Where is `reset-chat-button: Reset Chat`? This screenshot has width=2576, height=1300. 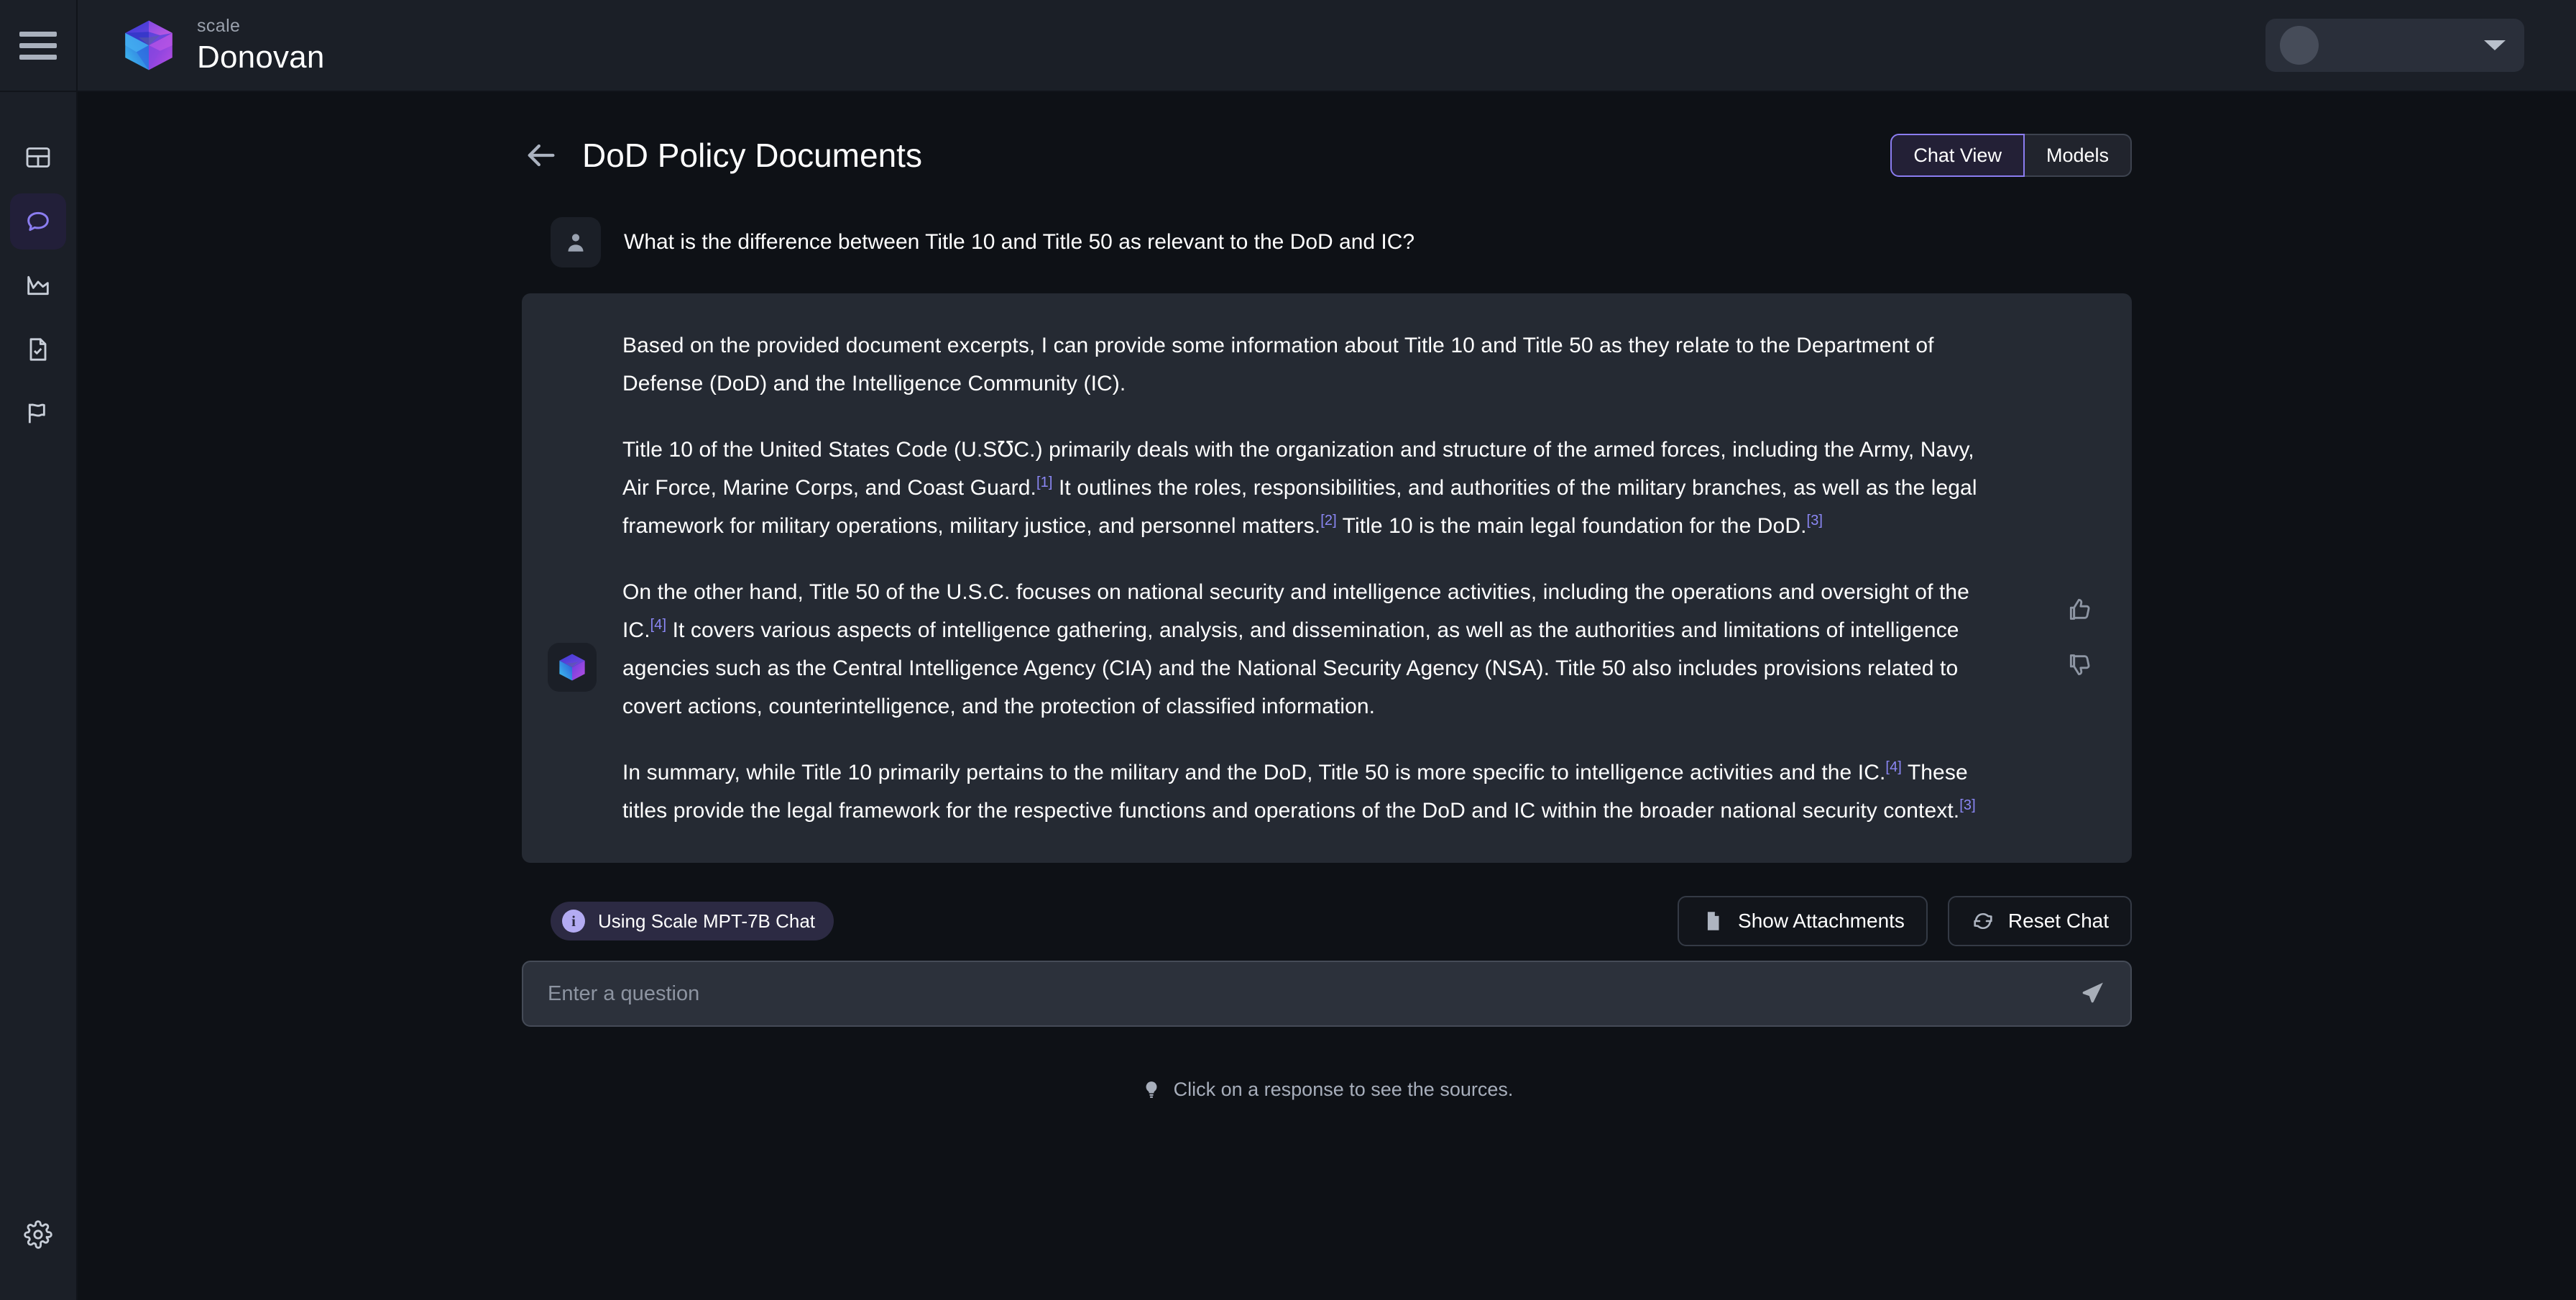 reset-chat-button: Reset Chat is located at coordinates (2039, 921).